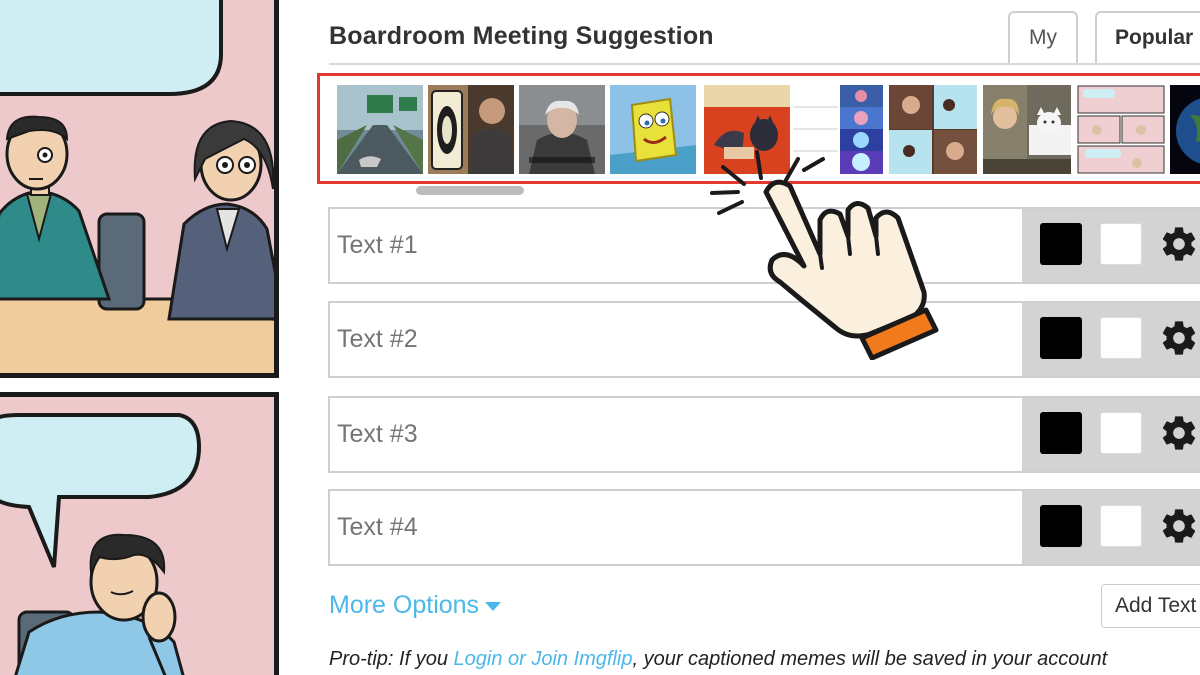  I want to click on more-options-label: More Options, so click(404, 605).